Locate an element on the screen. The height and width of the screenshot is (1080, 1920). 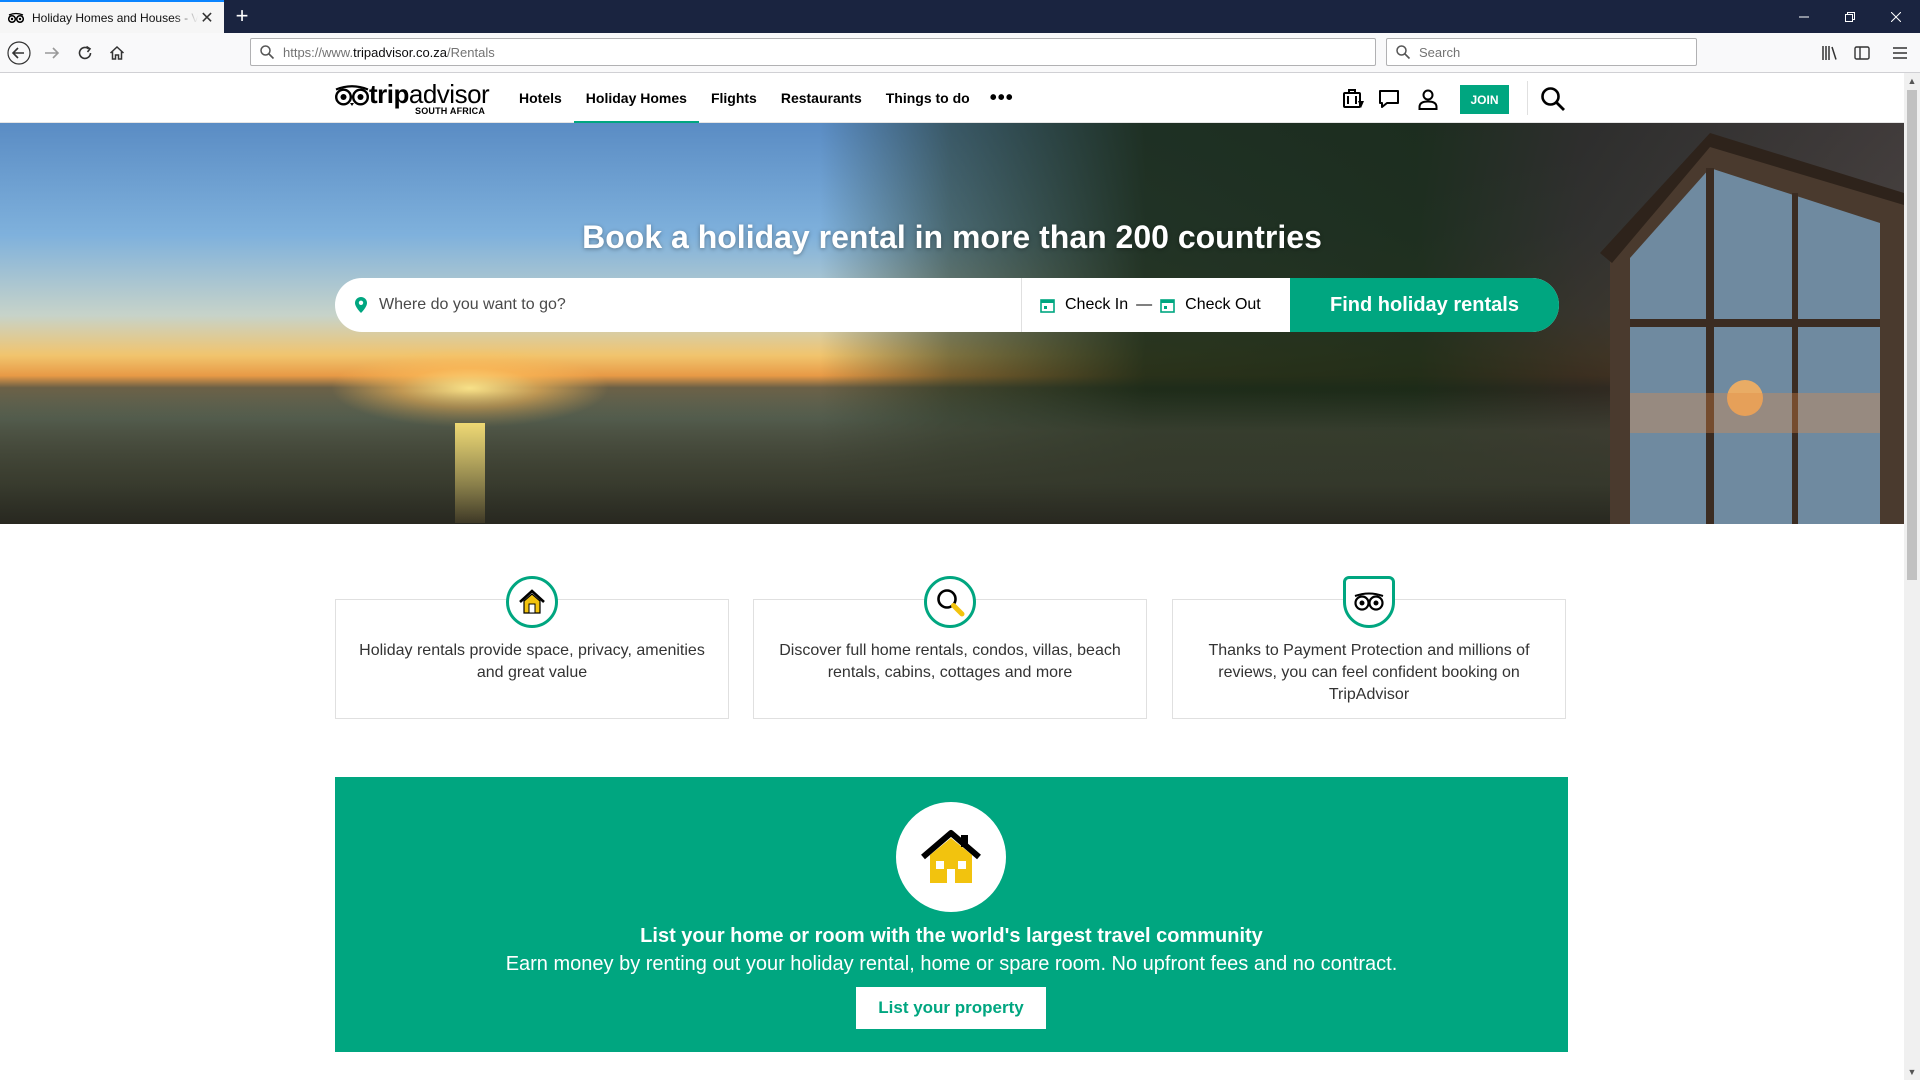
destination-field is located at coordinates (678, 305).